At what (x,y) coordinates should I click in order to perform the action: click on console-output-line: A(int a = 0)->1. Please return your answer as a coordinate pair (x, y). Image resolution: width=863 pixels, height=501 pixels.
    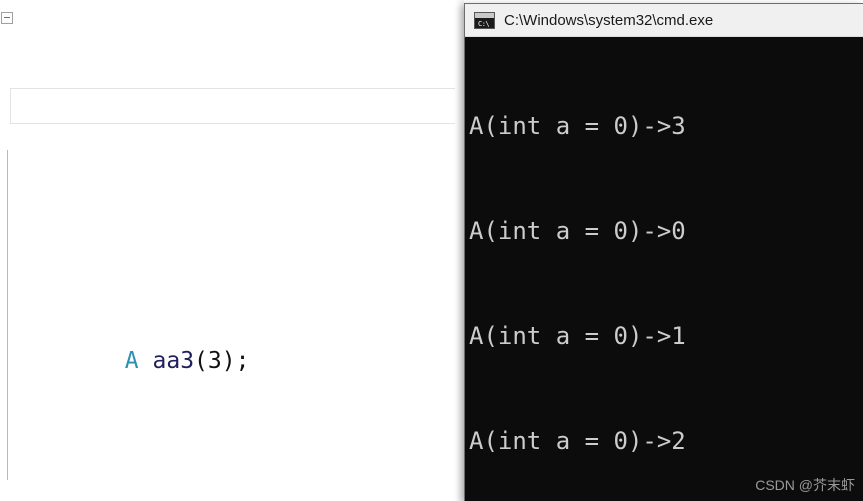
    Looking at the image, I should click on (577, 336).